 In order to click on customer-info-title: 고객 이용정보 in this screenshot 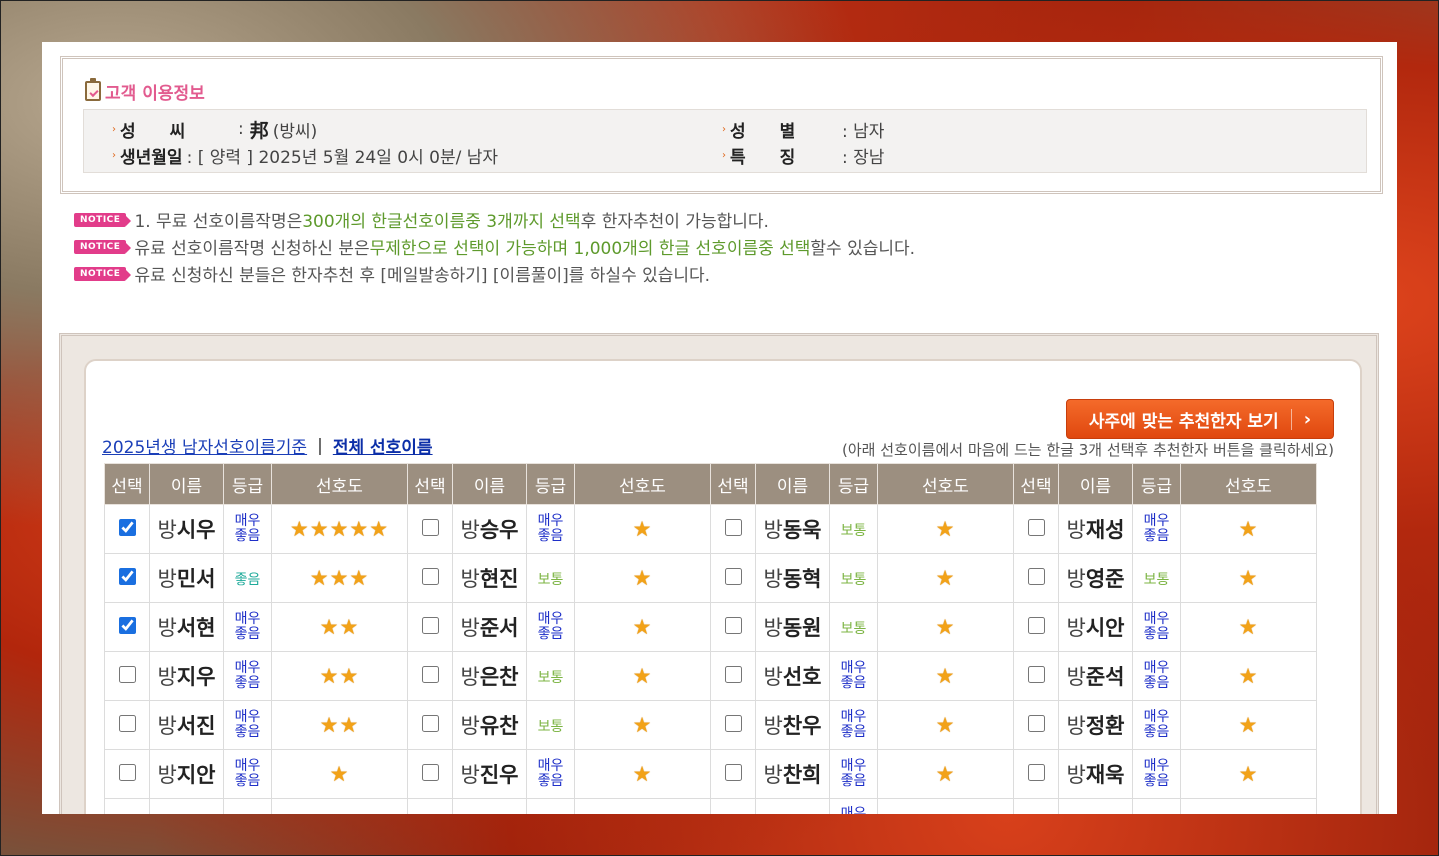, I will do `click(145, 91)`.